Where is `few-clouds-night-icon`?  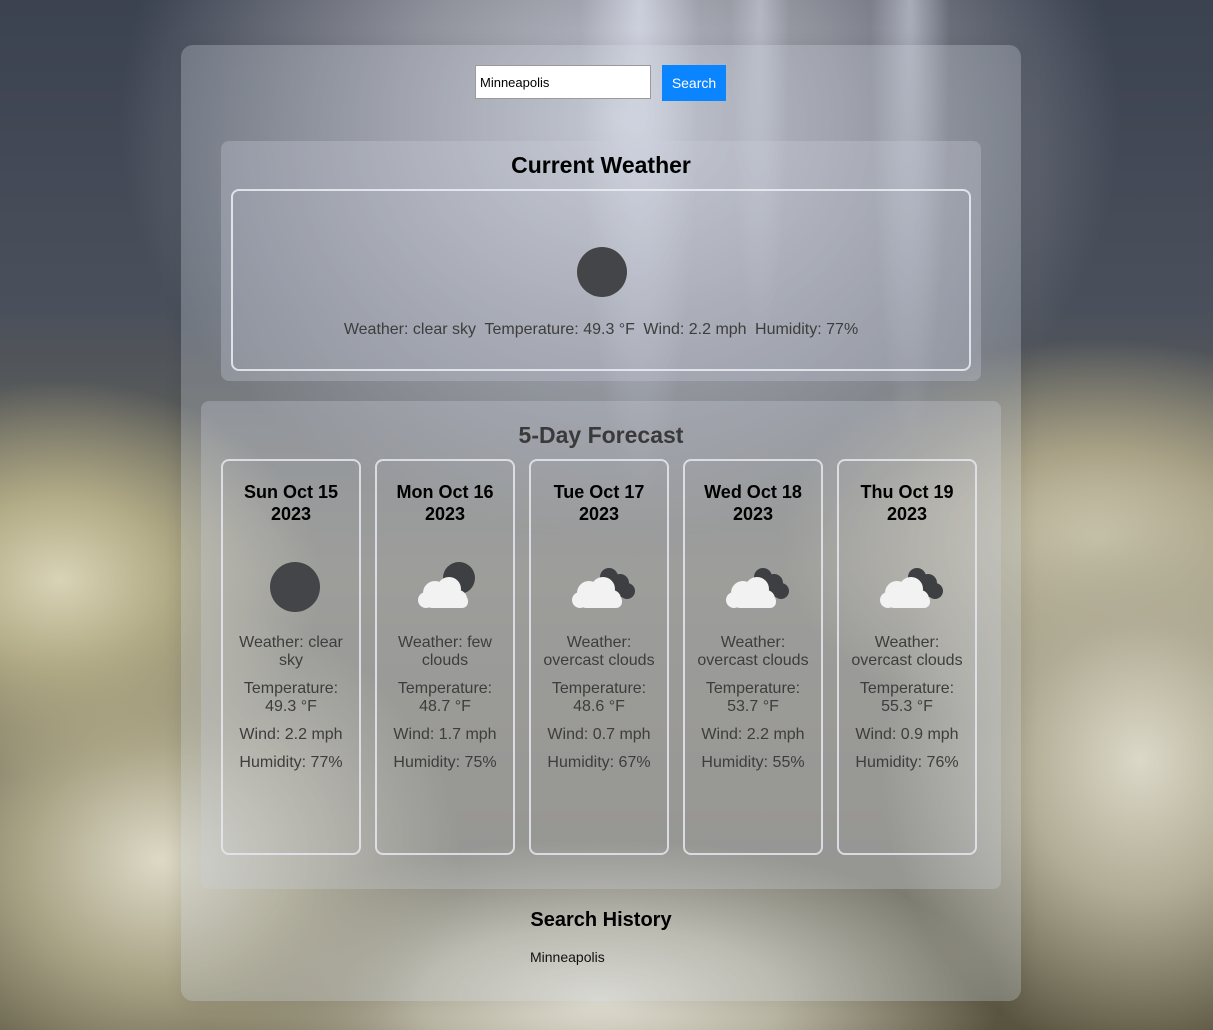 few-clouds-night-icon is located at coordinates (446, 585).